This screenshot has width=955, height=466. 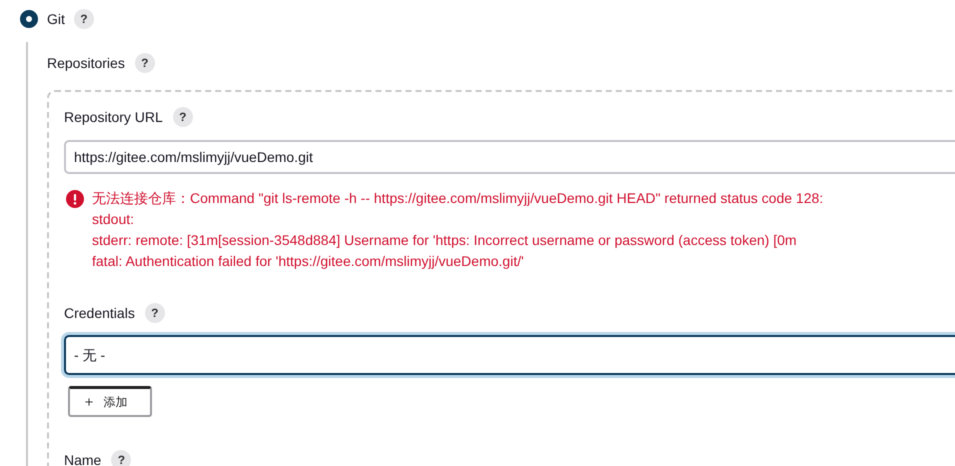 I want to click on radio-button, so click(x=29, y=19).